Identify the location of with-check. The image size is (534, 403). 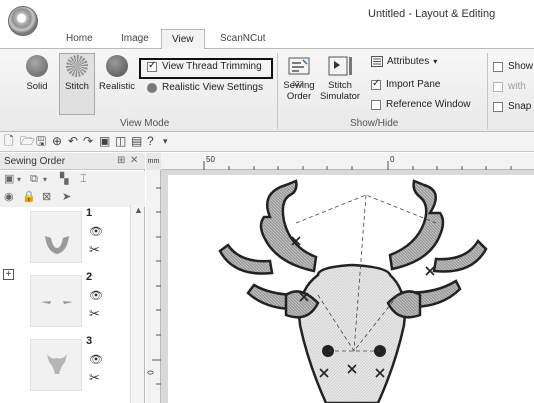
(498, 86).